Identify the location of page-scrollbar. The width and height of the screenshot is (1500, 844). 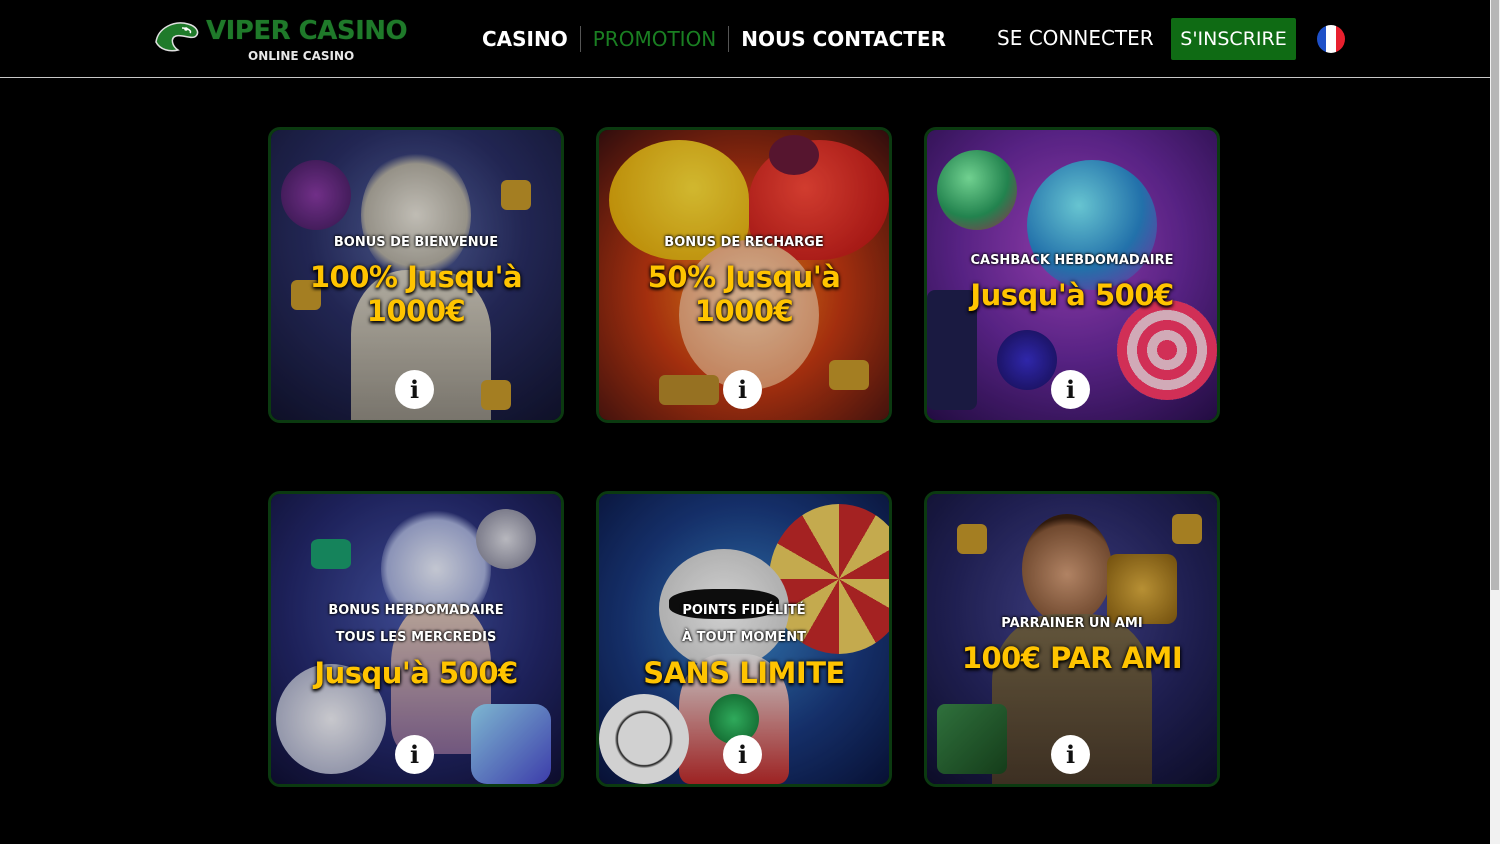
(1495, 422).